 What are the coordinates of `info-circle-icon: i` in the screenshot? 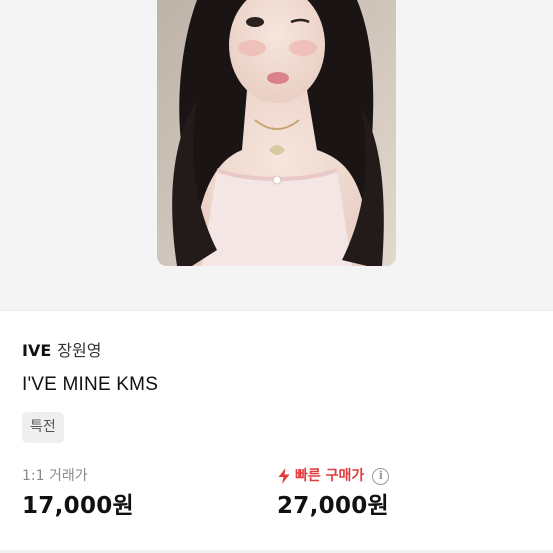 It's located at (381, 476).